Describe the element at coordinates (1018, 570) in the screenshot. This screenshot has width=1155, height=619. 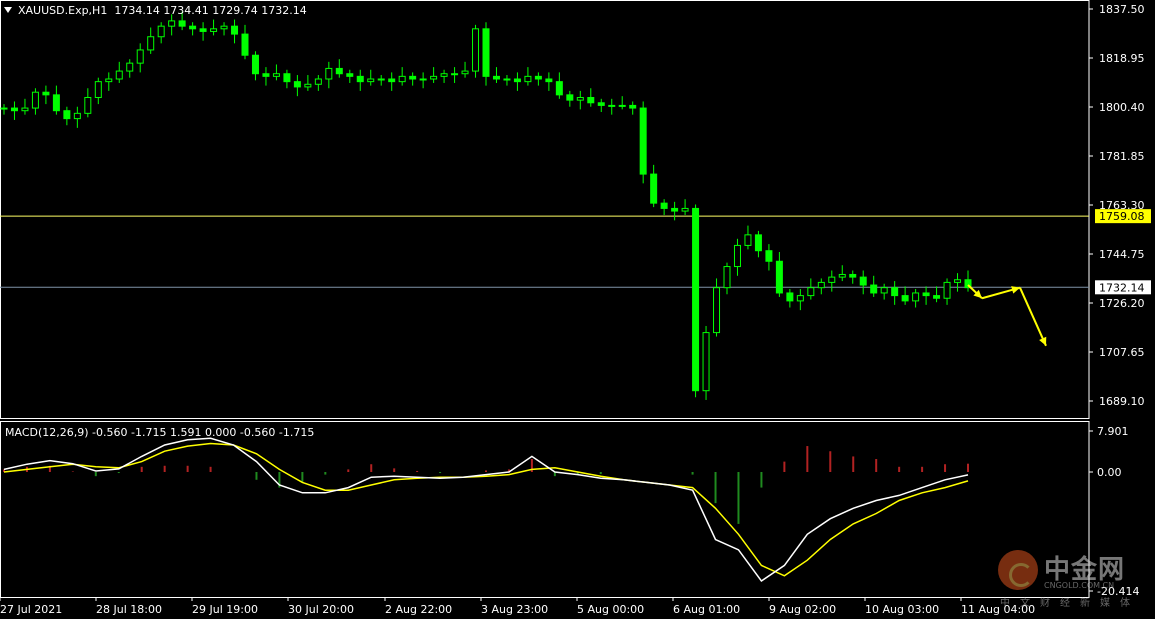
I see `cngold-logo-icon` at that location.